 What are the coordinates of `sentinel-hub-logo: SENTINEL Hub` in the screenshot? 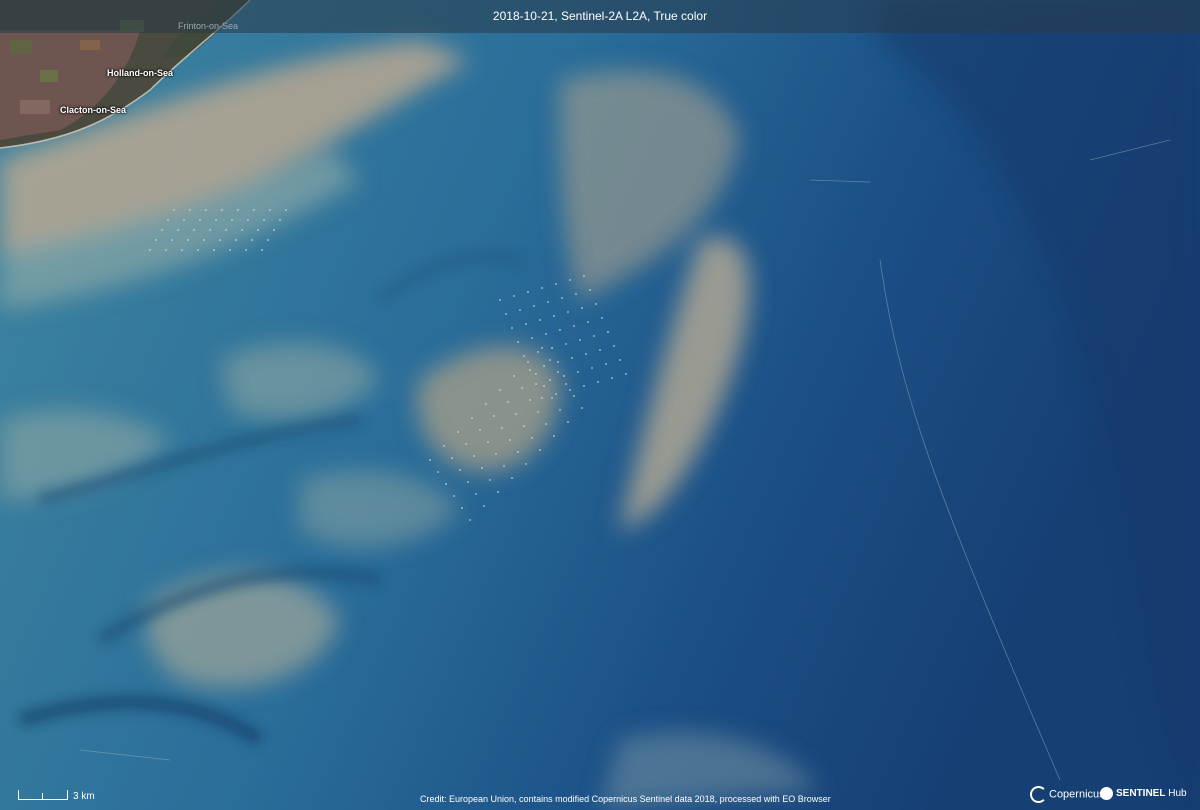 It's located at (1143, 793).